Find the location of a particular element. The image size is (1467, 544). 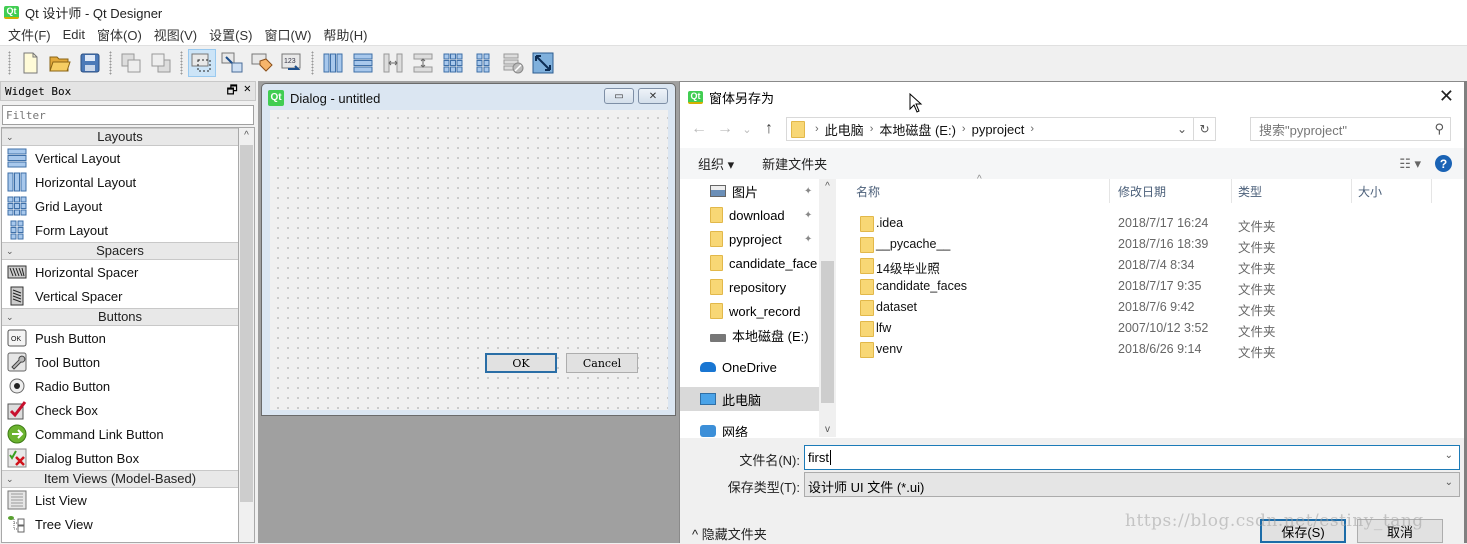

file-row: venv 2018/6/26 9:14 文件夹 is located at coordinates (1138, 349).